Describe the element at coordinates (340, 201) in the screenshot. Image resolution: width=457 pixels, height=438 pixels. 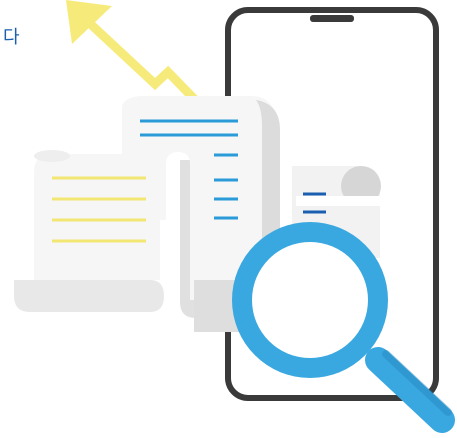
I see `back-panel-band` at that location.